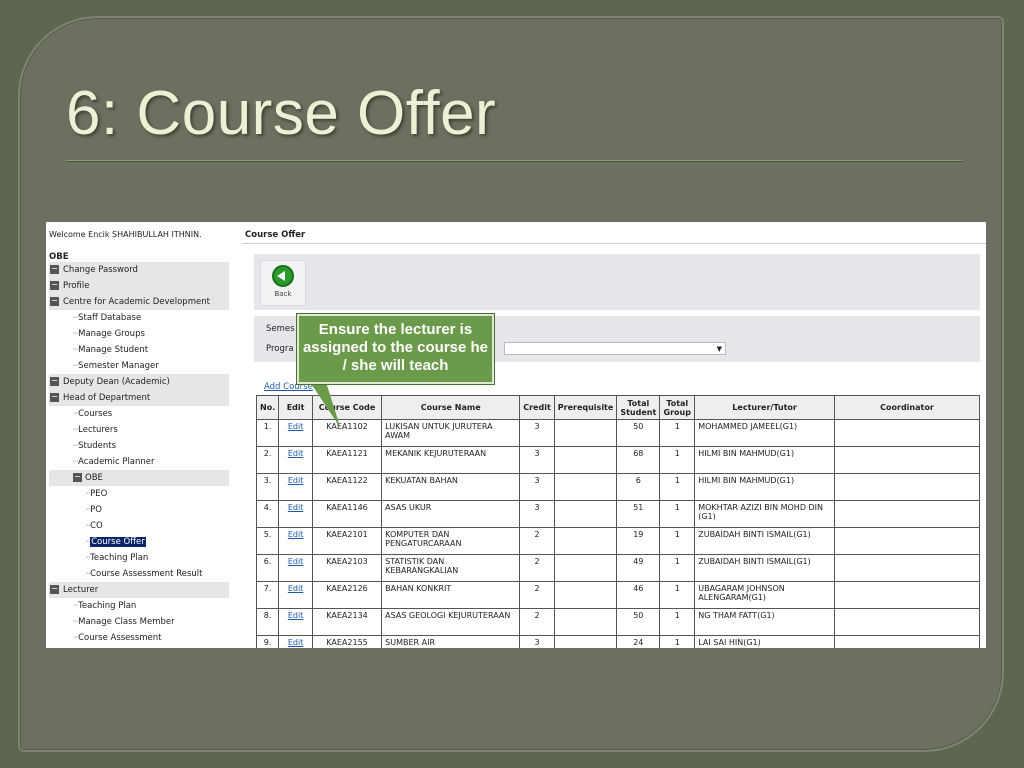  Describe the element at coordinates (139, 430) in the screenshot. I see `sidebar-item-lecturers: ┄Lecturers` at that location.